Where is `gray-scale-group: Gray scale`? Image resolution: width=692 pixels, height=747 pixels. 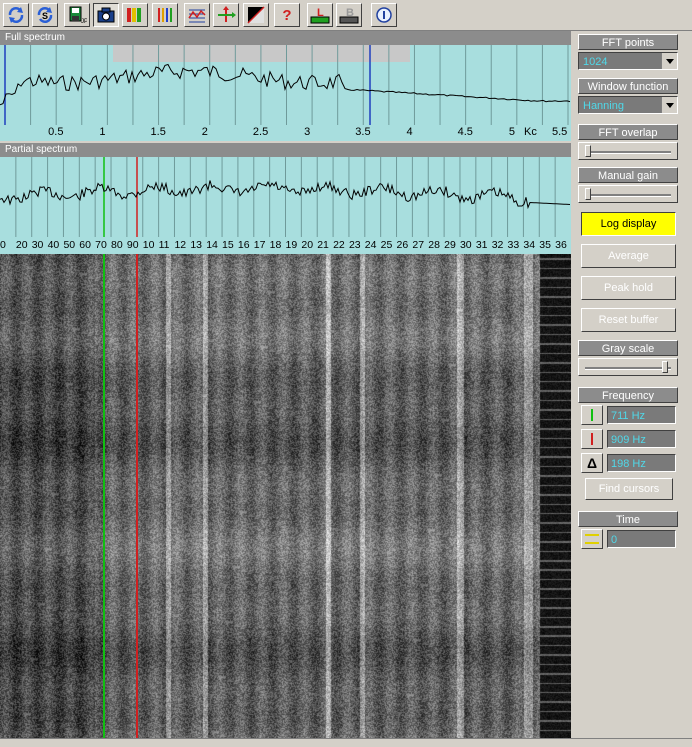 gray-scale-group: Gray scale is located at coordinates (628, 358).